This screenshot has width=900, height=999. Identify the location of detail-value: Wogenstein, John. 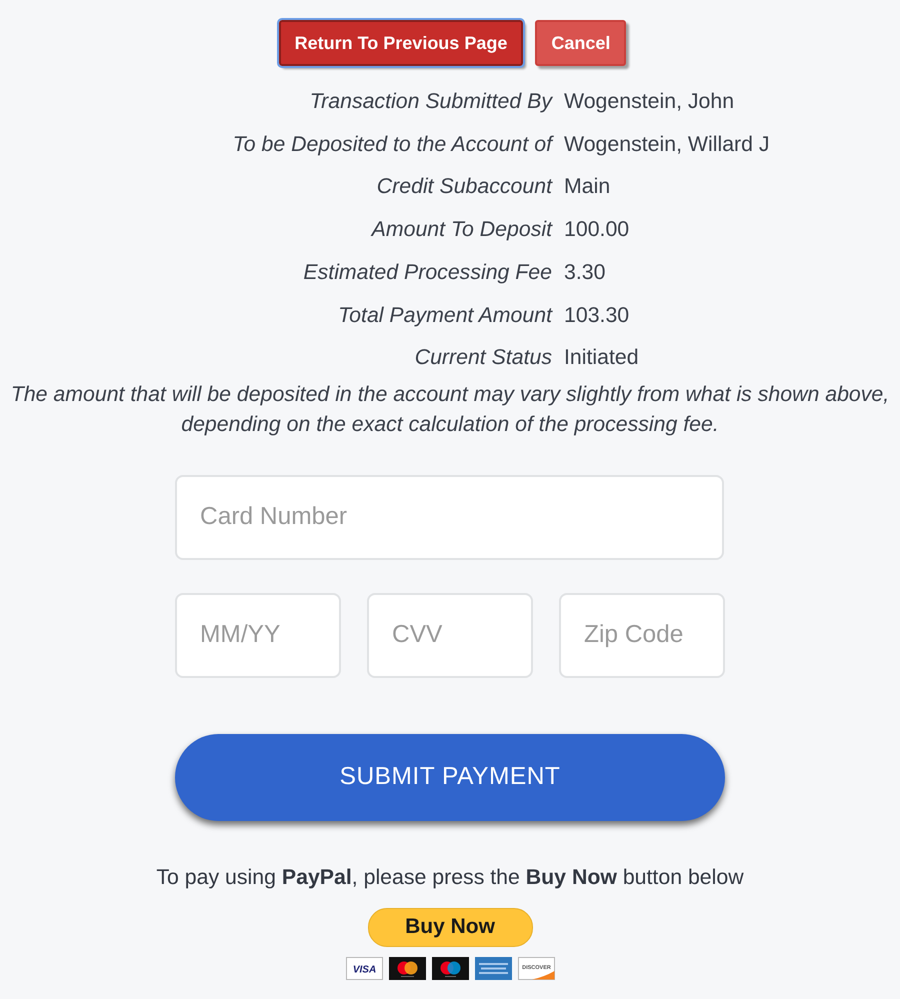
(650, 101).